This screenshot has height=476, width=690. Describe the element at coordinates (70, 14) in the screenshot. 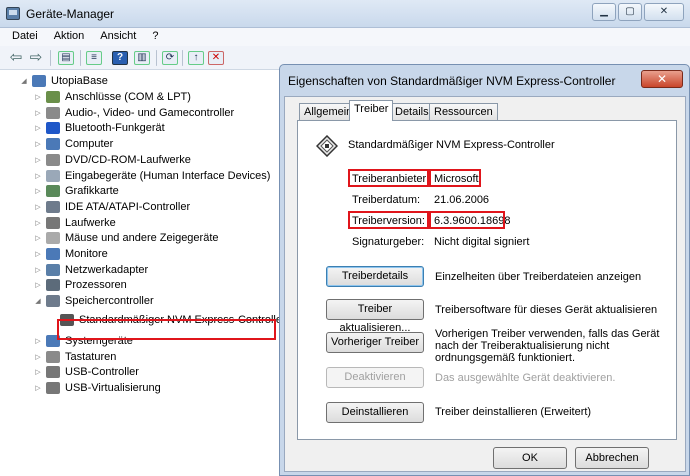

I see `window-title: Geräte-Manager` at that location.